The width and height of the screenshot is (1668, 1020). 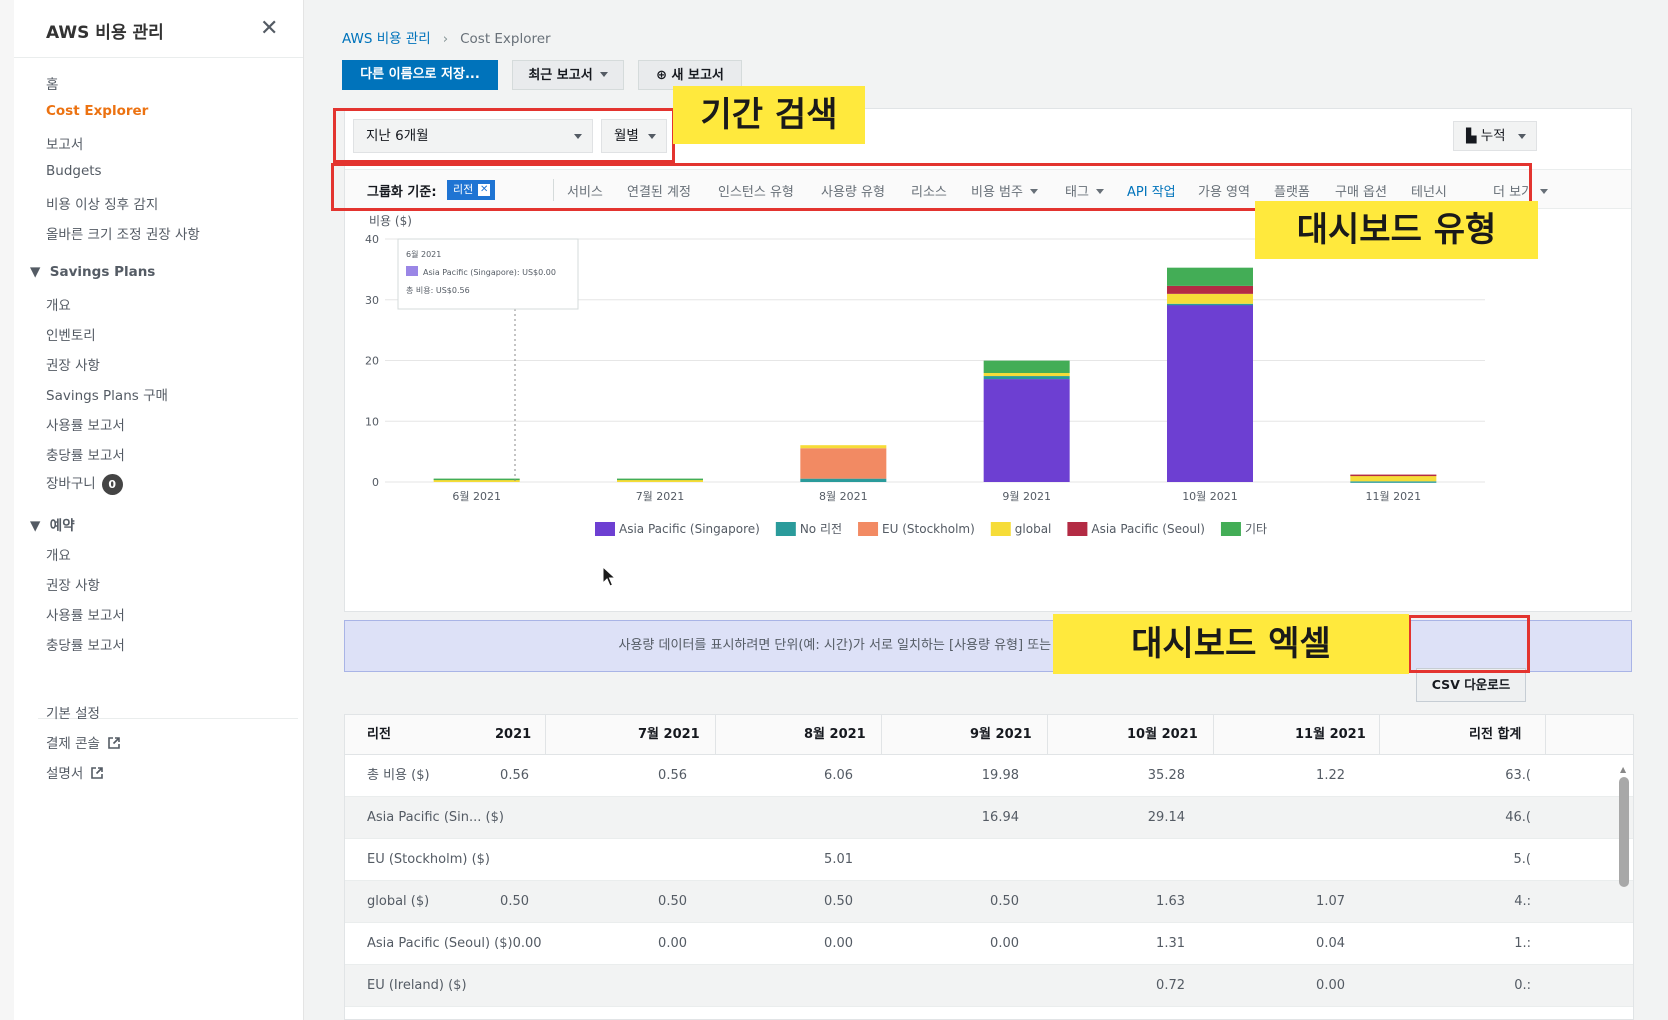 I want to click on chart-view-select: ▙ 누적, so click(x=1495, y=136).